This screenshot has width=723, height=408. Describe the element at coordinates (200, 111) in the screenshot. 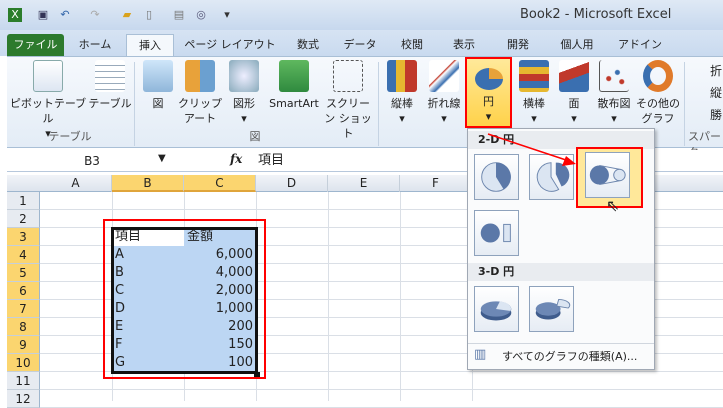

I see `label: クリップ アート` at that location.